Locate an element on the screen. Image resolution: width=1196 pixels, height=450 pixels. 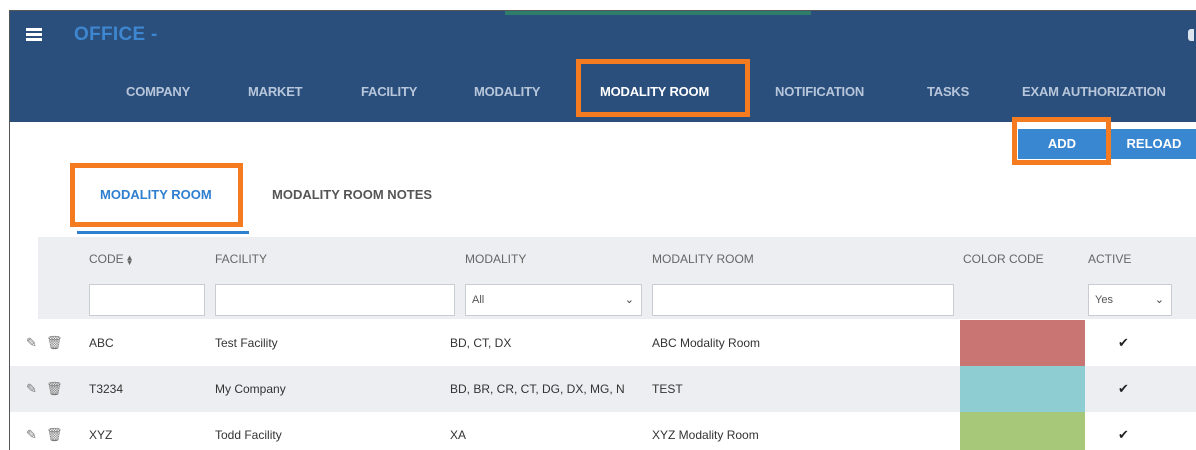
cell-facility: My Company is located at coordinates (250, 389).